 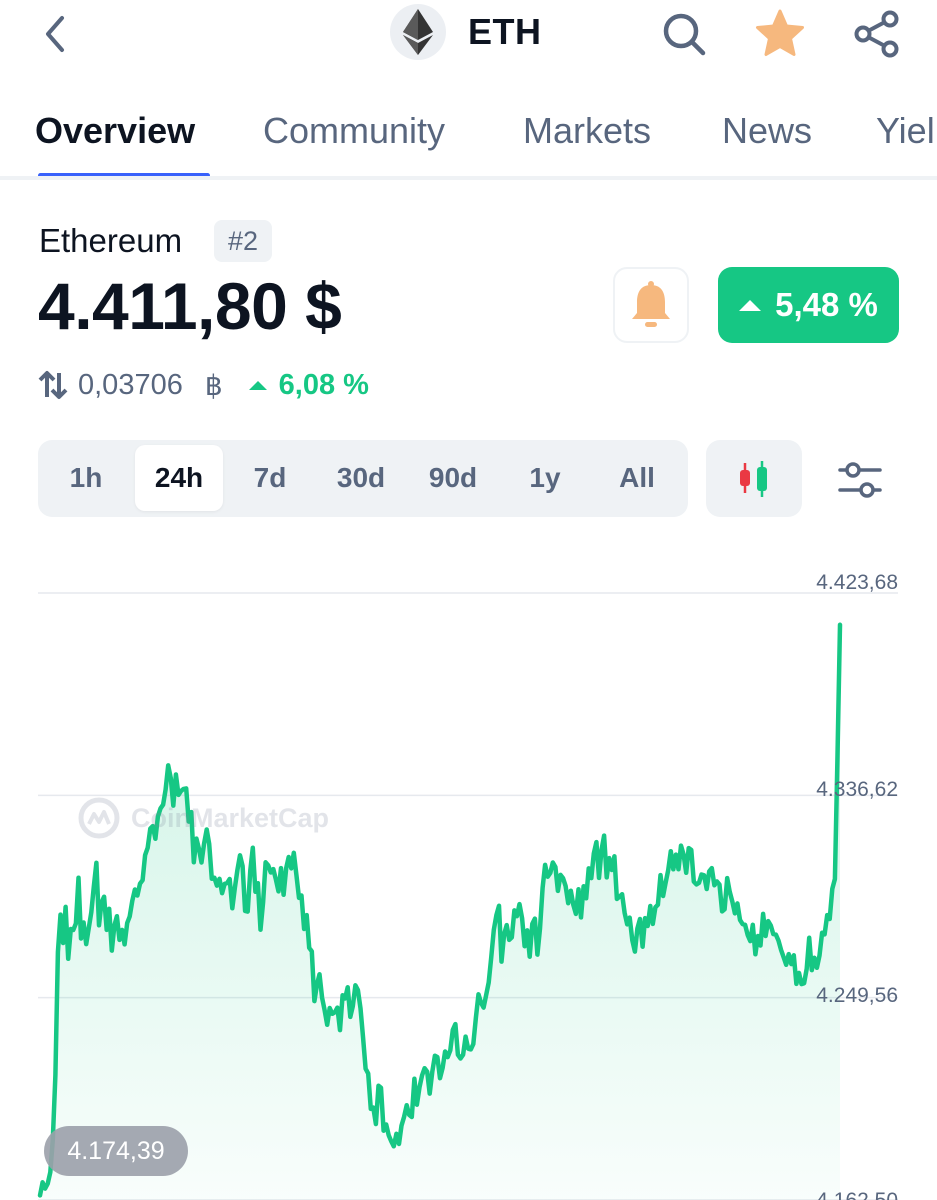 I want to click on coin-name: Ethereum, so click(x=111, y=240).